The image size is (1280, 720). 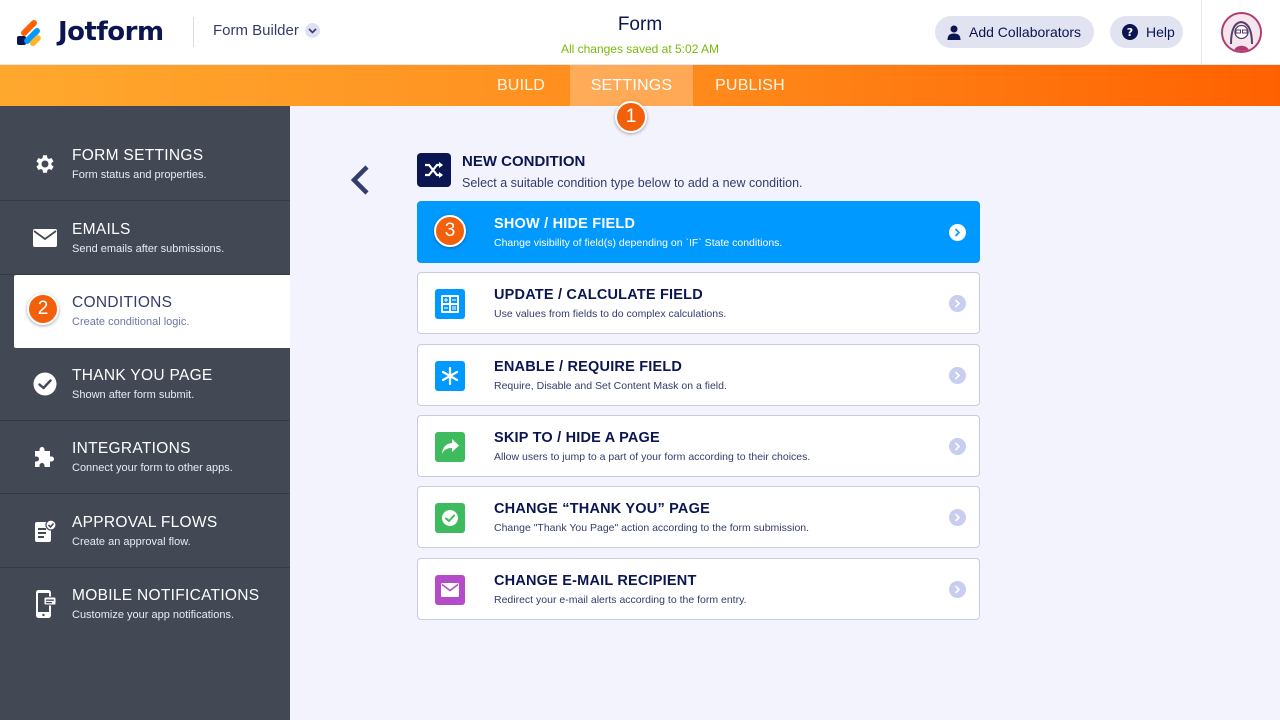 I want to click on jotform-logo-icon, so click(x=31, y=32).